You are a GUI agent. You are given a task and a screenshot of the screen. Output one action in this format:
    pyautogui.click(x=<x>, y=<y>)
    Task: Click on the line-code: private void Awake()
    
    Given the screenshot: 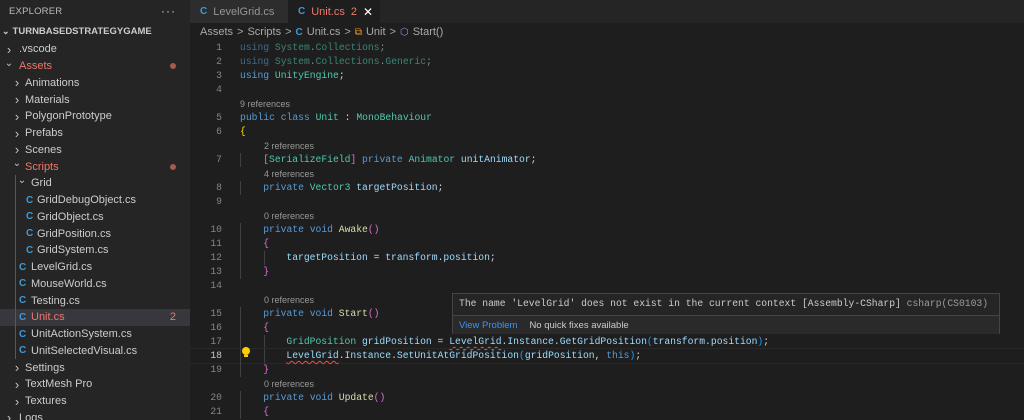 What is the action you would take?
    pyautogui.click(x=321, y=230)
    